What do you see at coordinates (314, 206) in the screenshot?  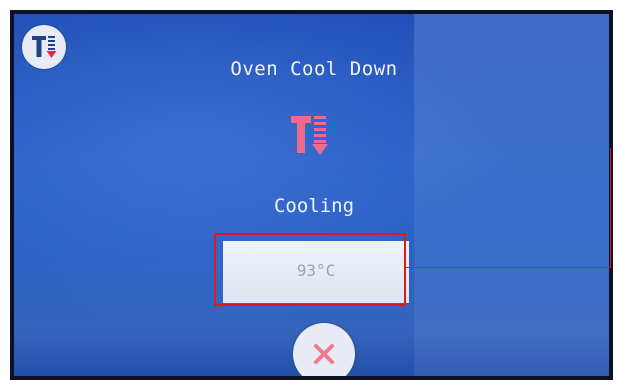 I see `status-label: Cooling` at bounding box center [314, 206].